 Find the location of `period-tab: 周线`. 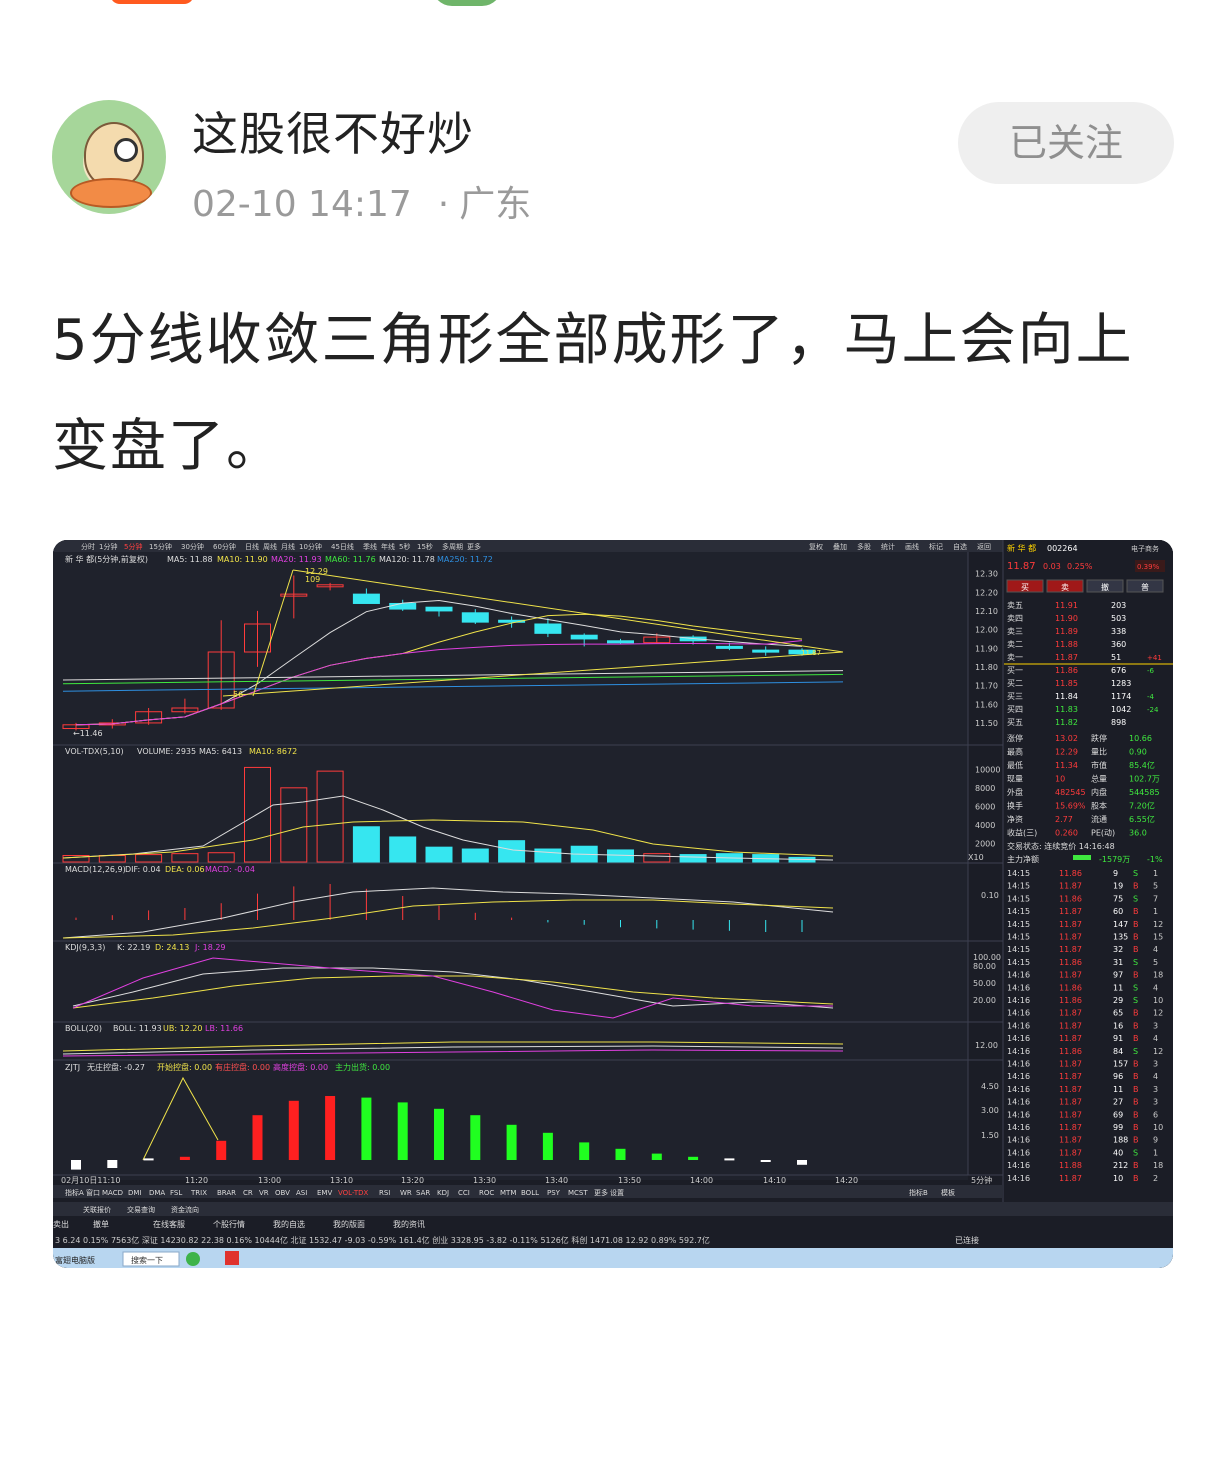

period-tab: 周线 is located at coordinates (270, 546).